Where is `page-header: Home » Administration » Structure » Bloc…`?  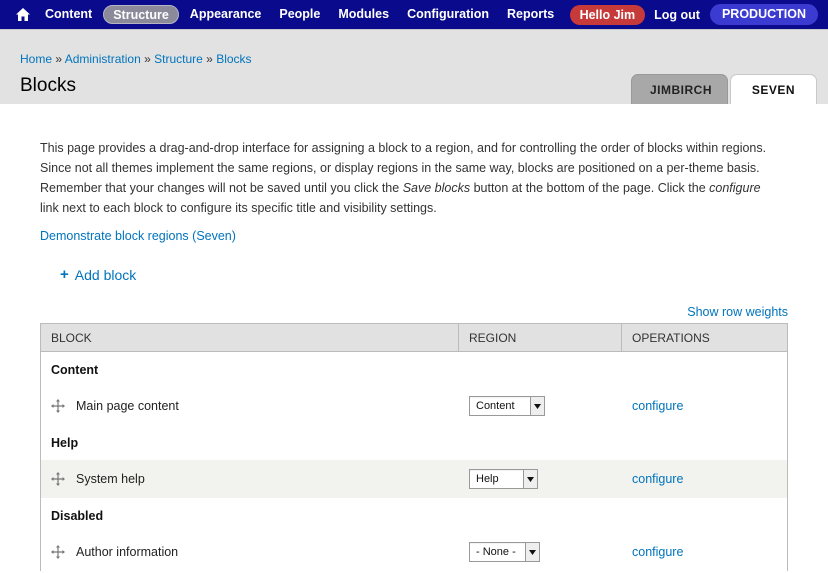
page-header: Home » Administration » Structure » Bloc… is located at coordinates (414, 66).